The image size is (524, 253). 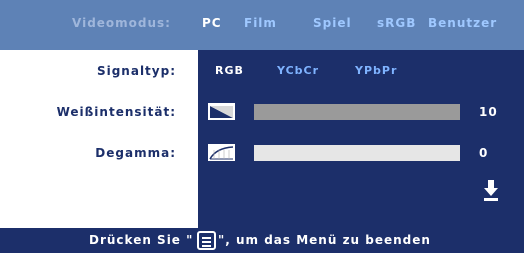 What do you see at coordinates (229, 70) in the screenshot?
I see `signal-option-rgb: RGB` at bounding box center [229, 70].